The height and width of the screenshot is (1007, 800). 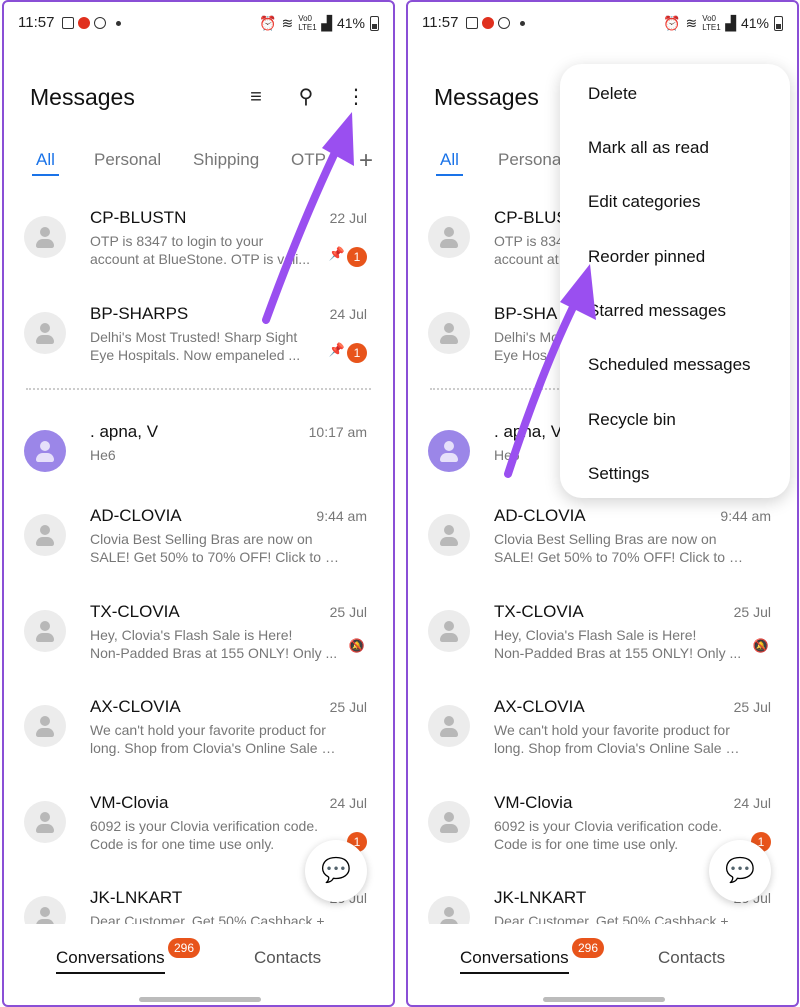 What do you see at coordinates (646, 257) in the screenshot?
I see `menu-item-reorder-pinned: Reorder pinned` at bounding box center [646, 257].